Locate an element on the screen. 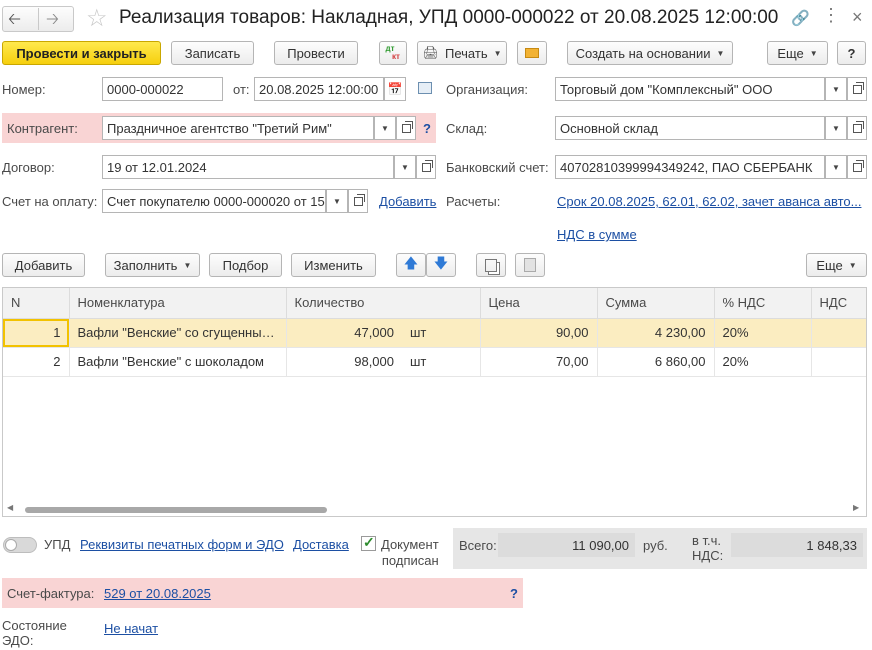  fill-button: Заполнить ▼ is located at coordinates (152, 265).